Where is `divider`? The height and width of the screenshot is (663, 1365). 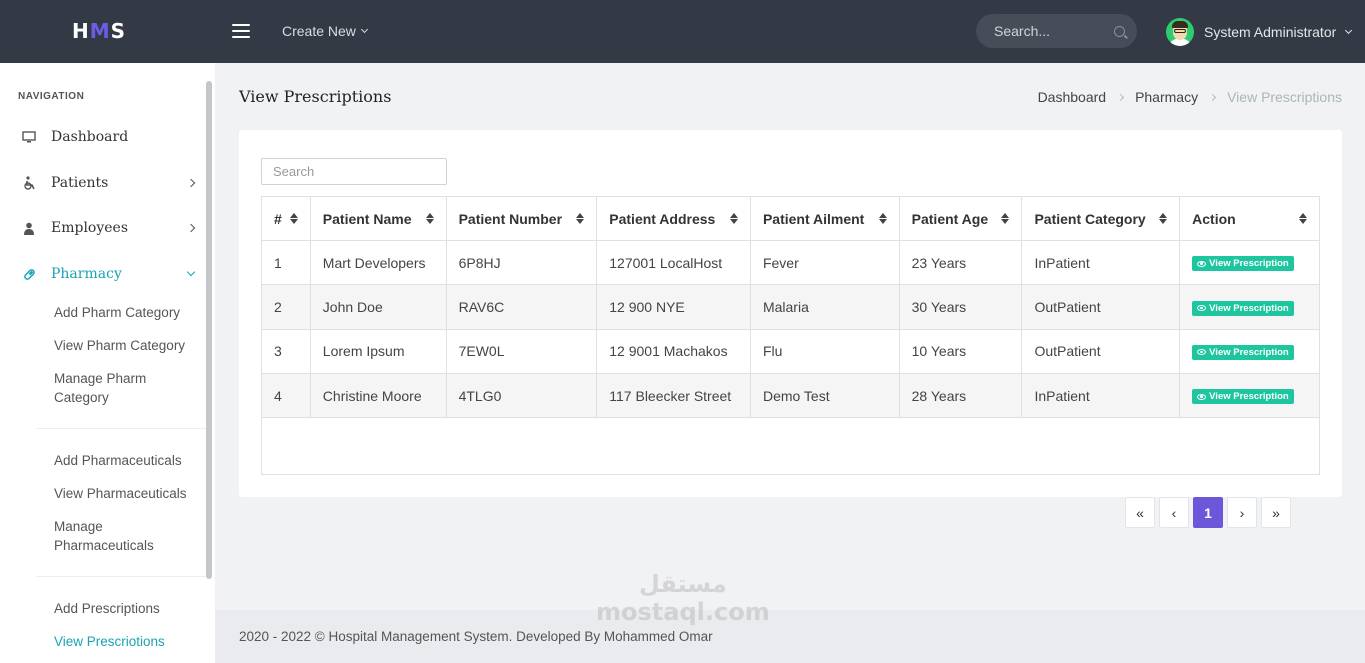
divider is located at coordinates (121, 576).